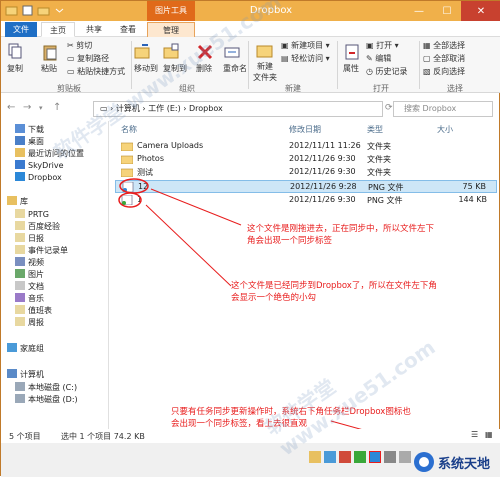  What do you see at coordinates (489, 434) in the screenshot?
I see `large-icons-view-icon: ▦` at bounding box center [489, 434].